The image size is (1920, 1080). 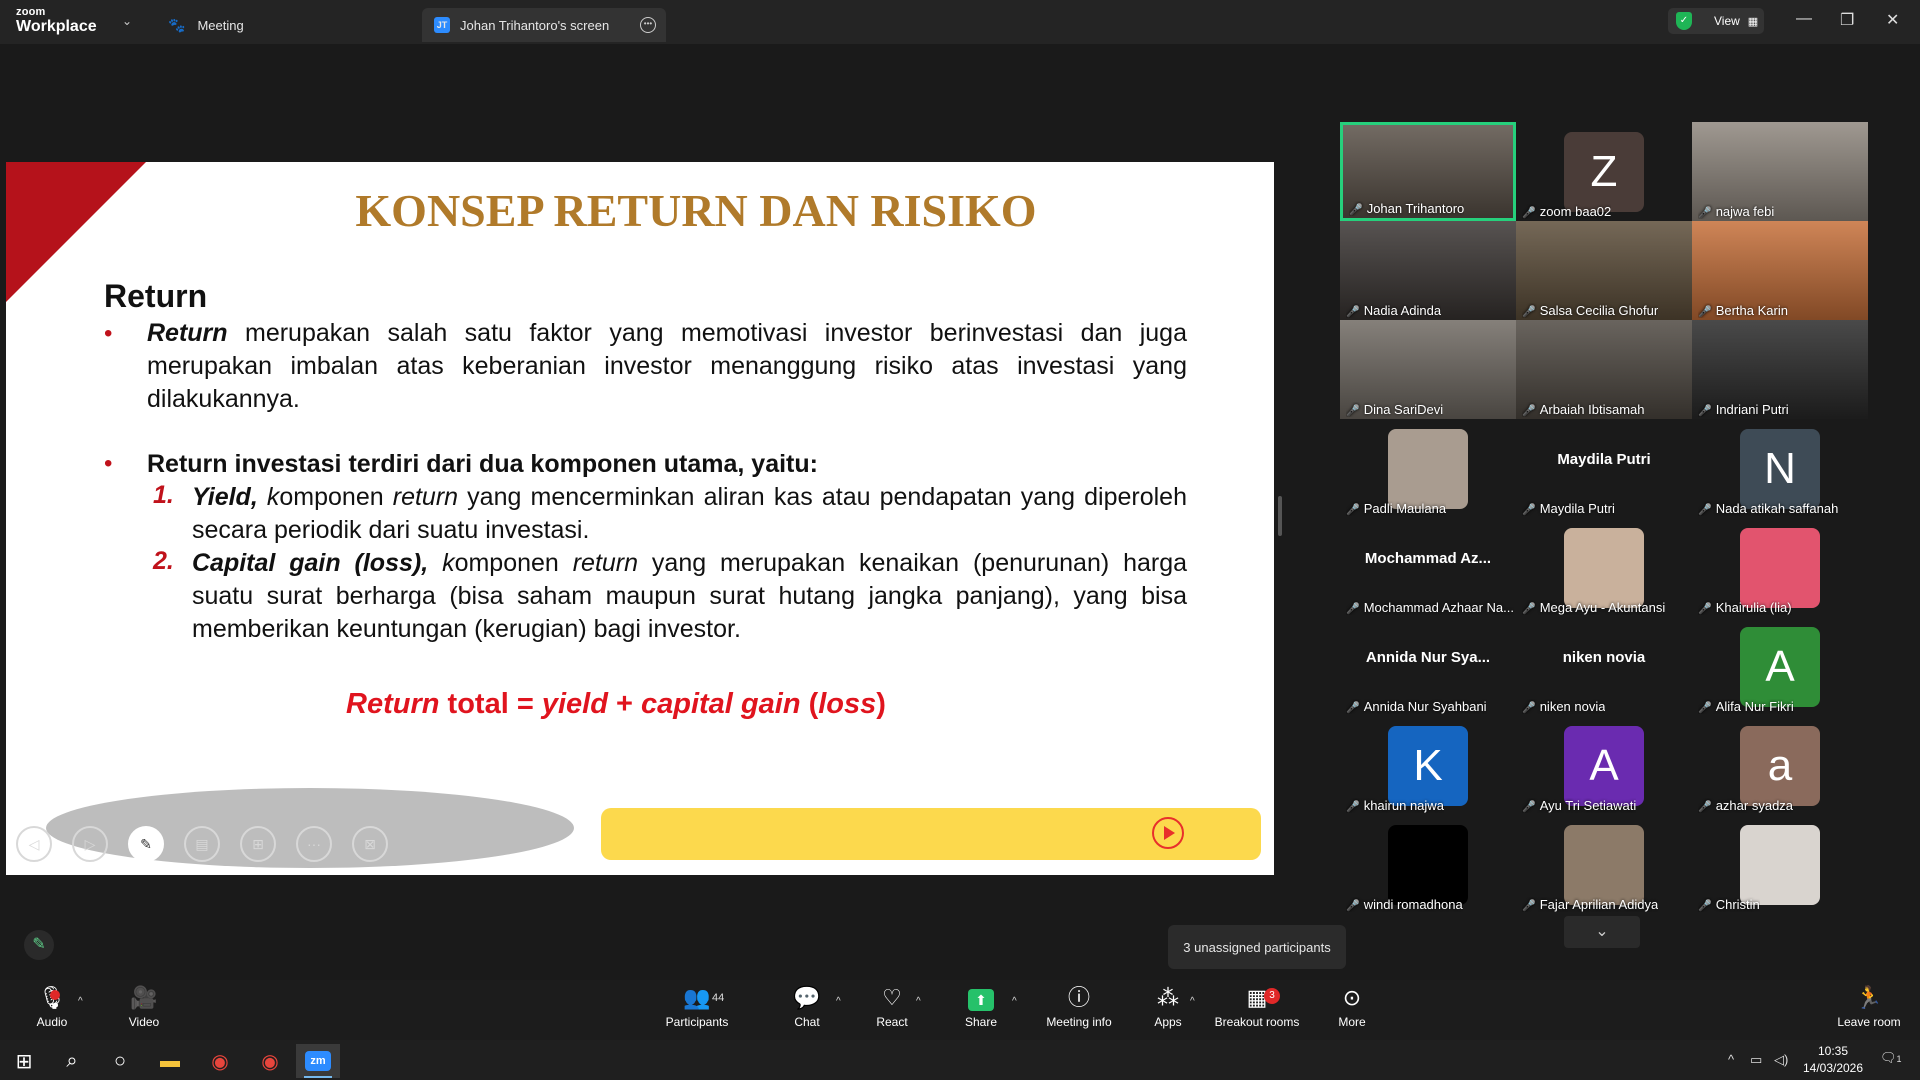 I want to click on participants-button: 👥 Participants, so click(x=697, y=1010).